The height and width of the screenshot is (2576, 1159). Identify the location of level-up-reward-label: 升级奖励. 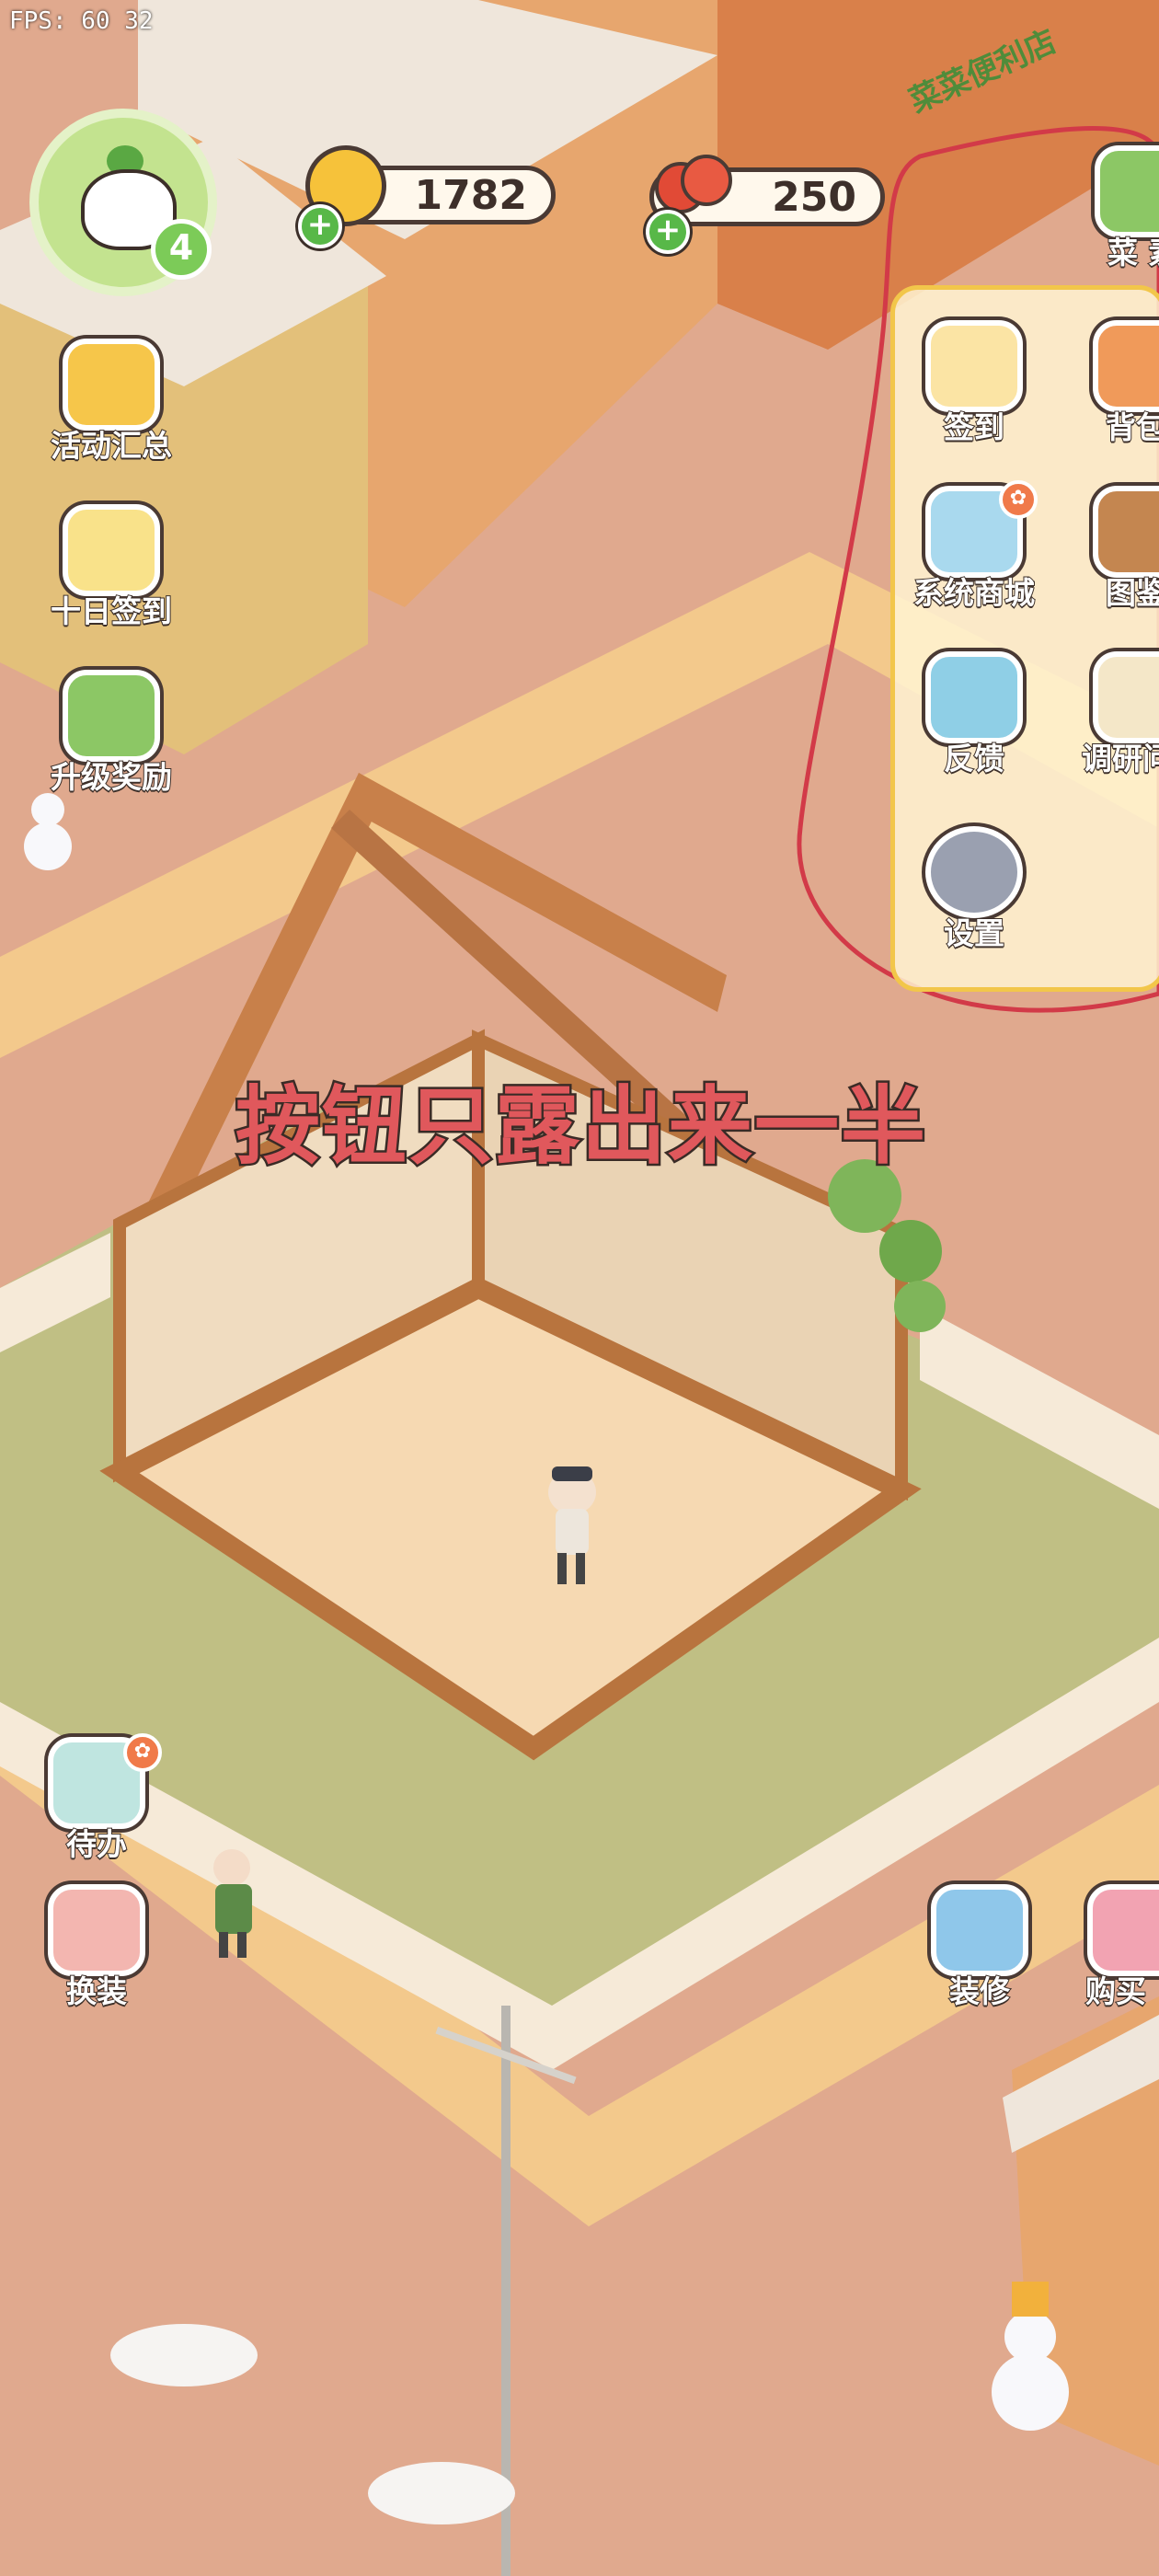
(111, 777).